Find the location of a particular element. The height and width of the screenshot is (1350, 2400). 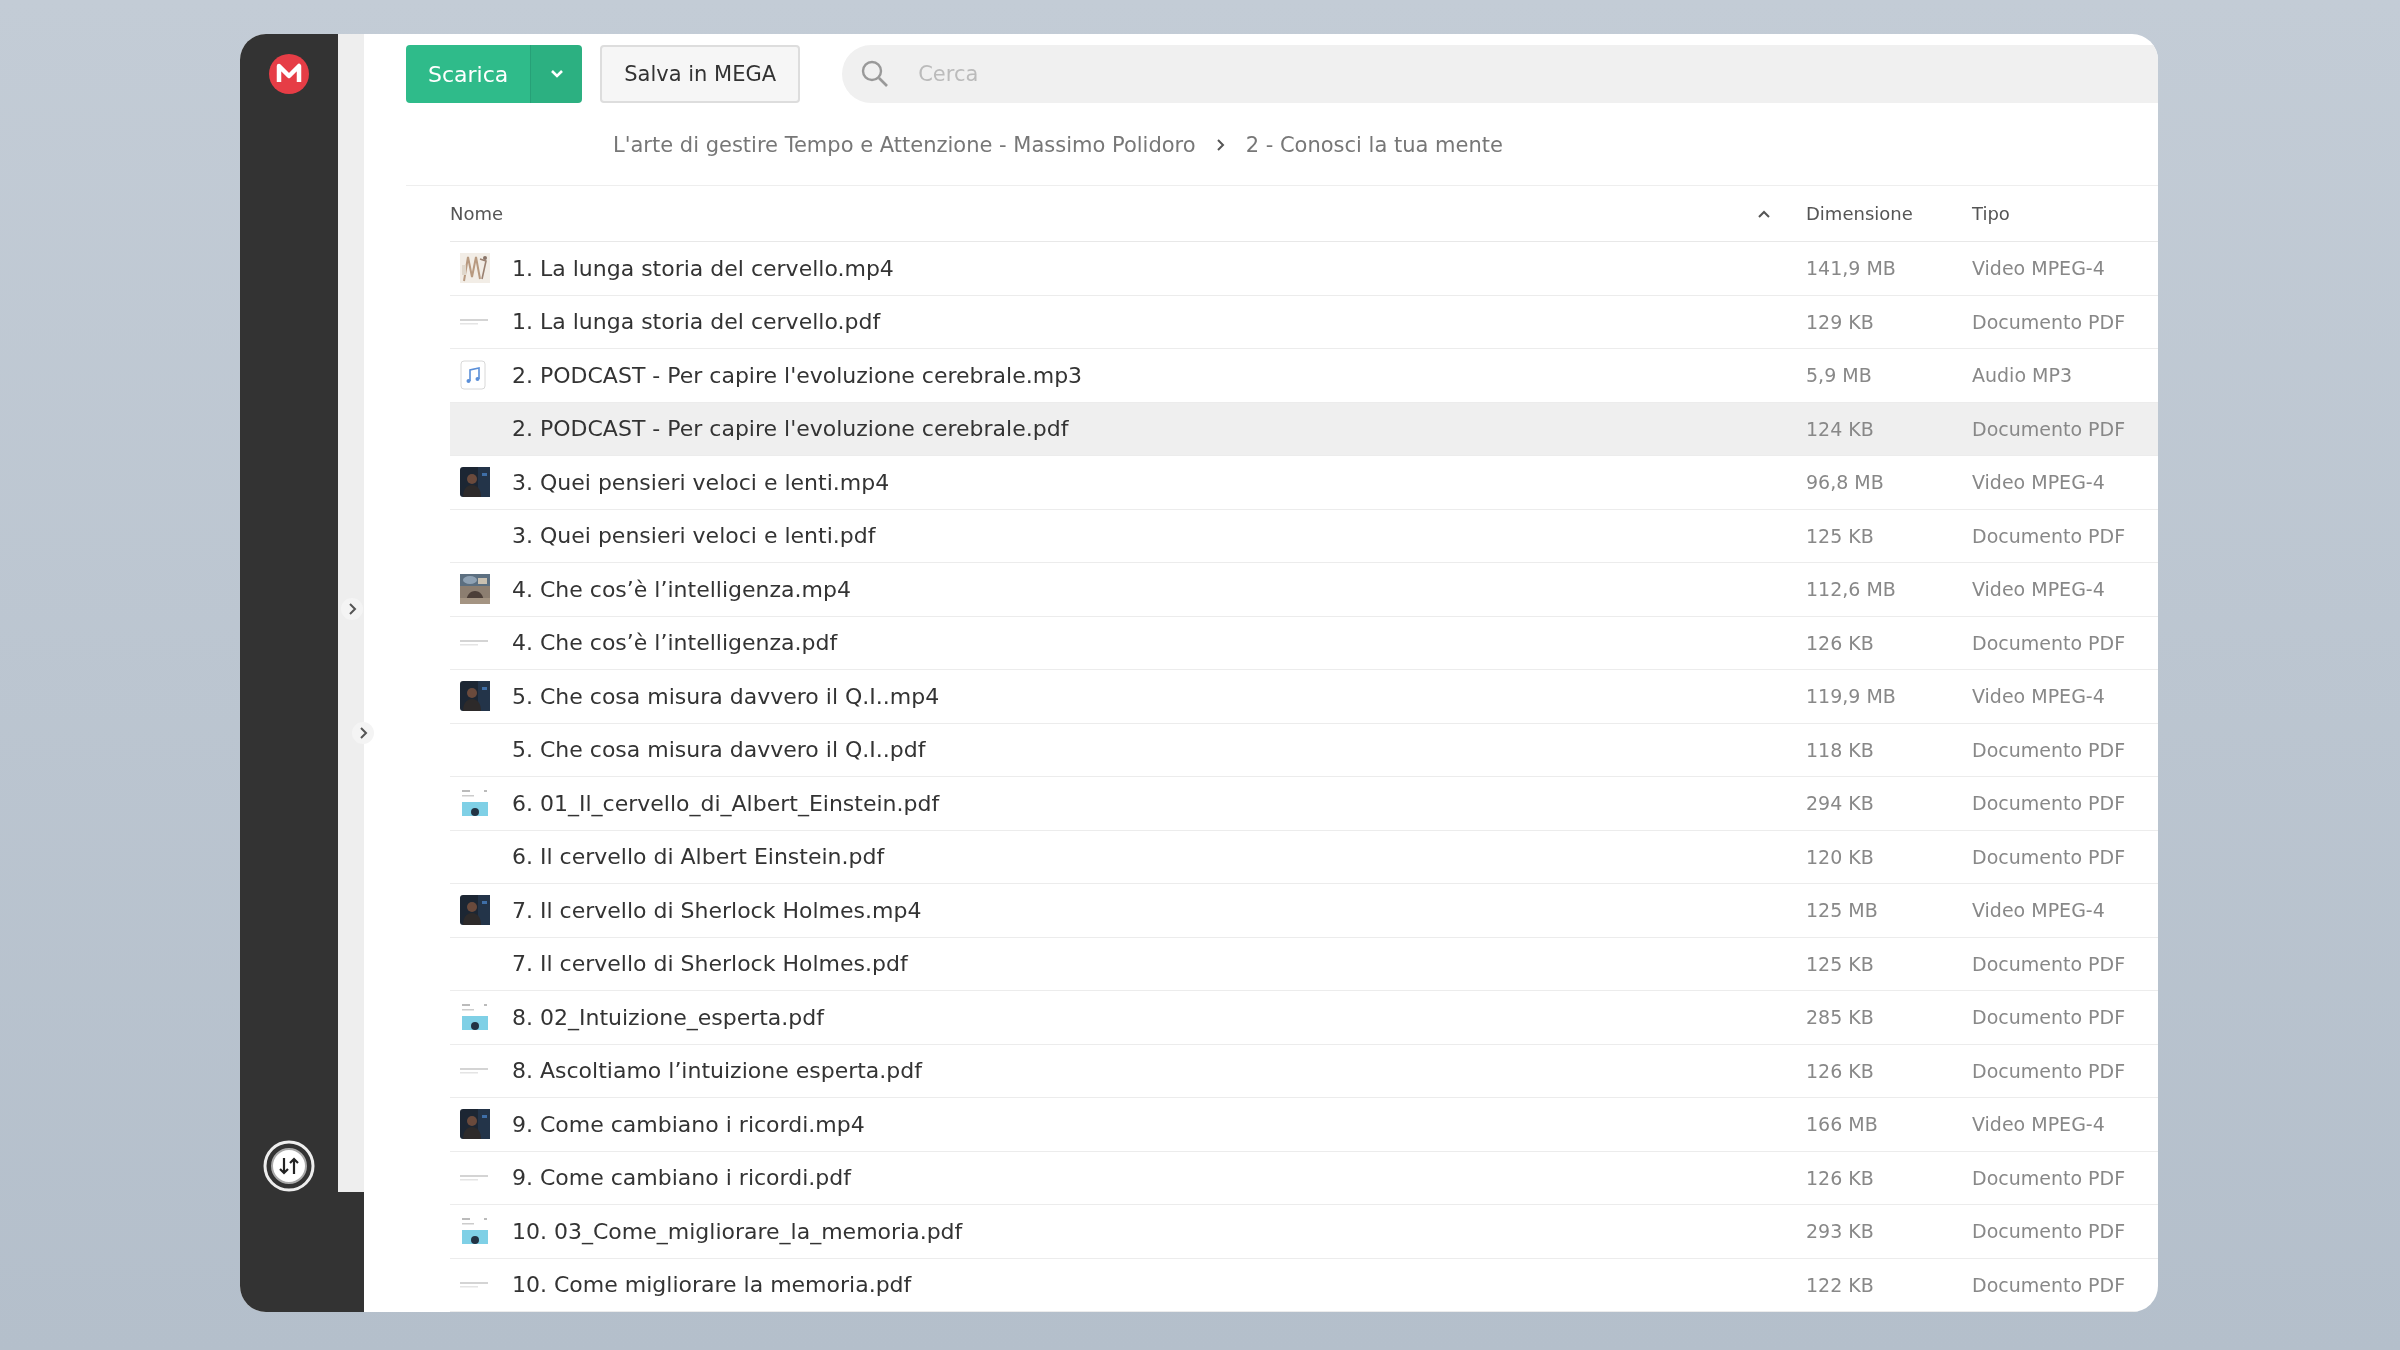

column-header: Tipo is located at coordinates (1991, 213).